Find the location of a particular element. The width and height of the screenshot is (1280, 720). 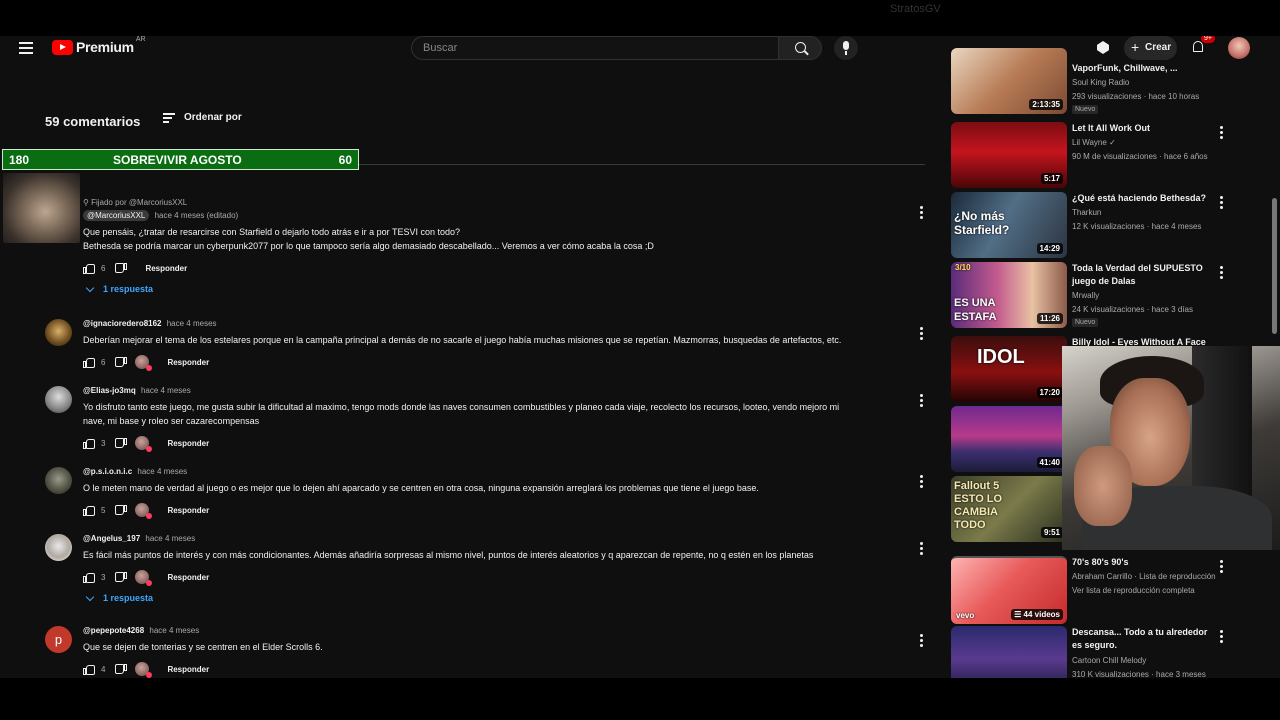

comment-author: @Elias-jo3mq is located at coordinates (109, 390).